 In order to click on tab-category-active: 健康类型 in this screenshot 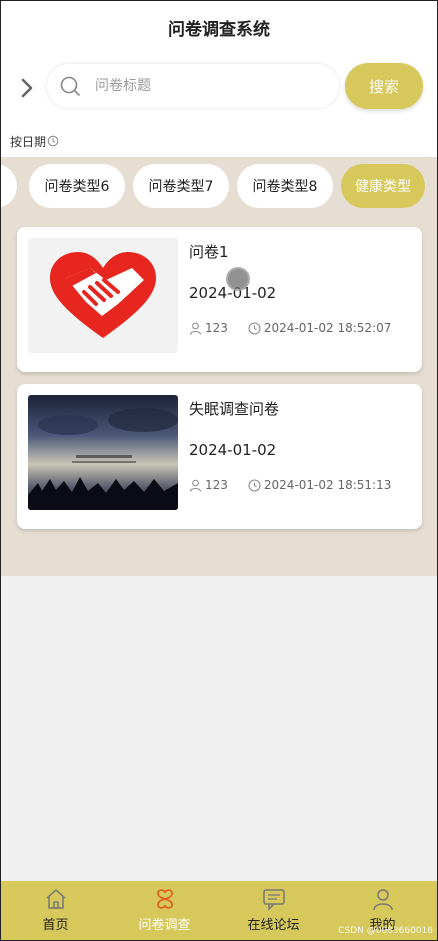, I will do `click(383, 186)`.